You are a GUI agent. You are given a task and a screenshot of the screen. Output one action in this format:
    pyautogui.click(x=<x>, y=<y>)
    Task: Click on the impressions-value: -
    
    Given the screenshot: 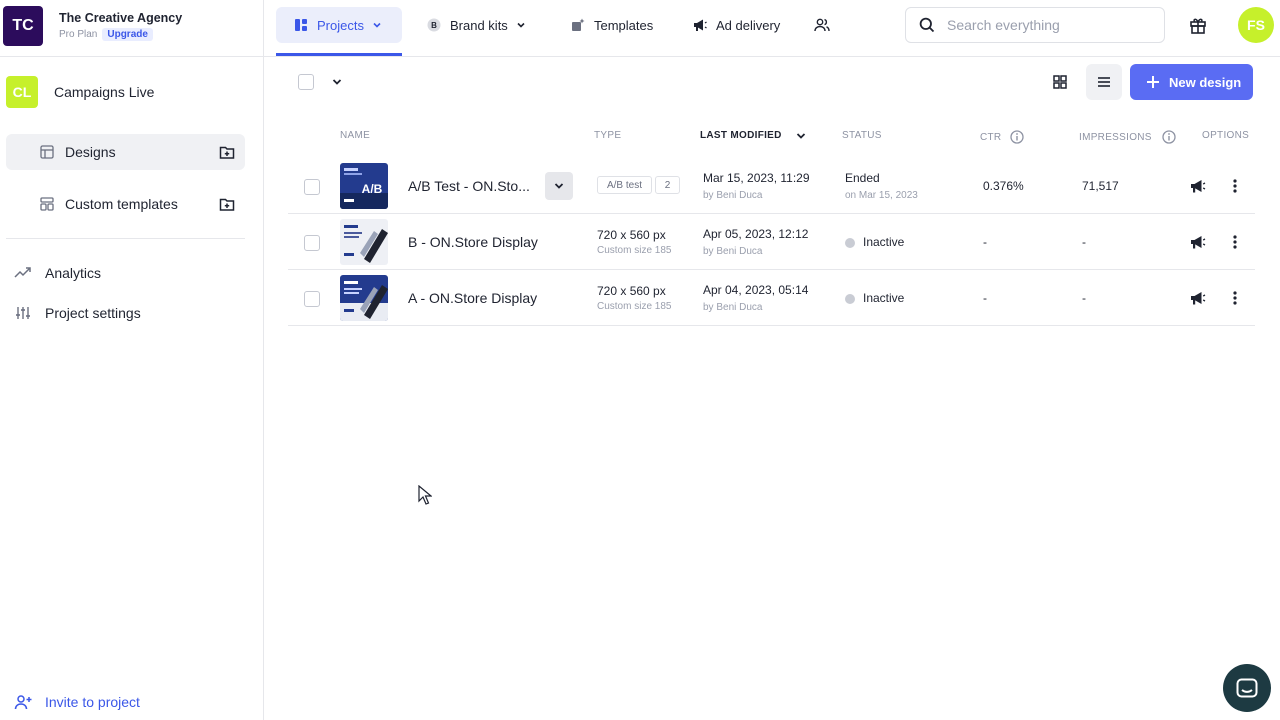 What is the action you would take?
    pyautogui.click(x=1084, y=242)
    